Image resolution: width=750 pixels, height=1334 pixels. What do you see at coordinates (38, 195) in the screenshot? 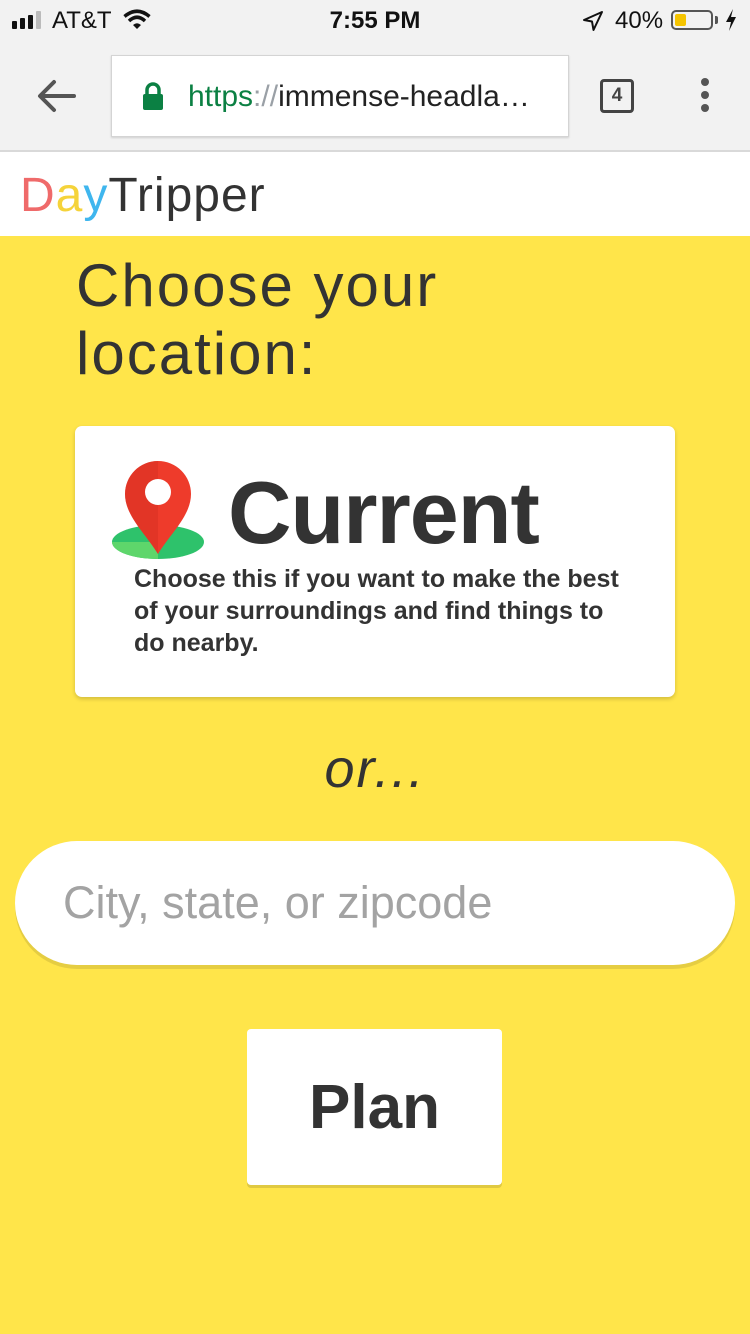
I see `logo-letter-d: D` at bounding box center [38, 195].